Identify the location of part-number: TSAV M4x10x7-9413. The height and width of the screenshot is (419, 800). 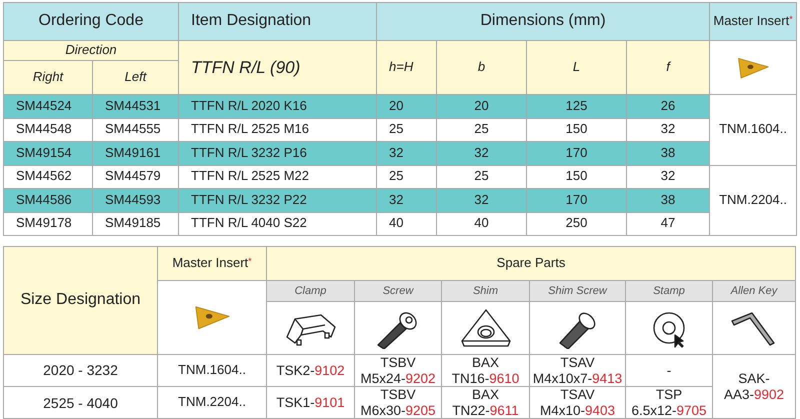
(578, 370).